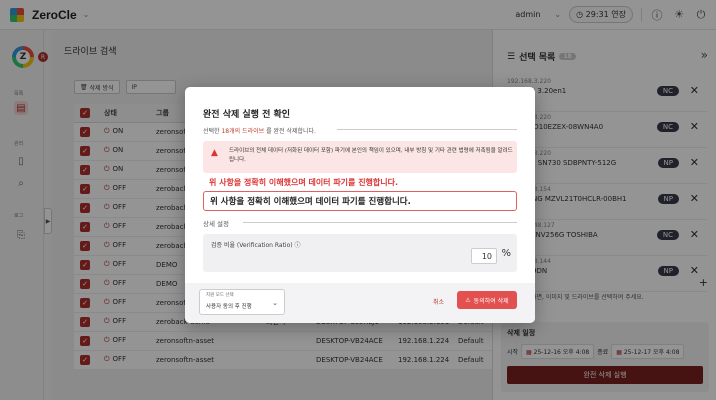 The image size is (716, 400). Describe the element at coordinates (491, 301) in the screenshot. I see `agree-label: 동의하여 삭제` at that location.